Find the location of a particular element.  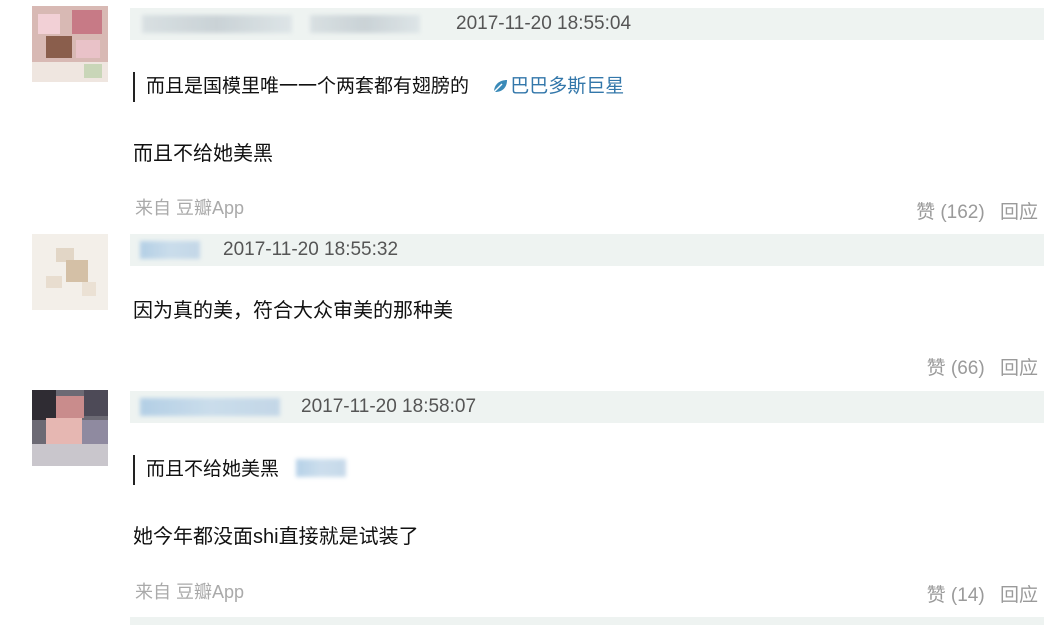

comment-text: 因为真的美，符合大众审美的那种美 is located at coordinates (293, 311).